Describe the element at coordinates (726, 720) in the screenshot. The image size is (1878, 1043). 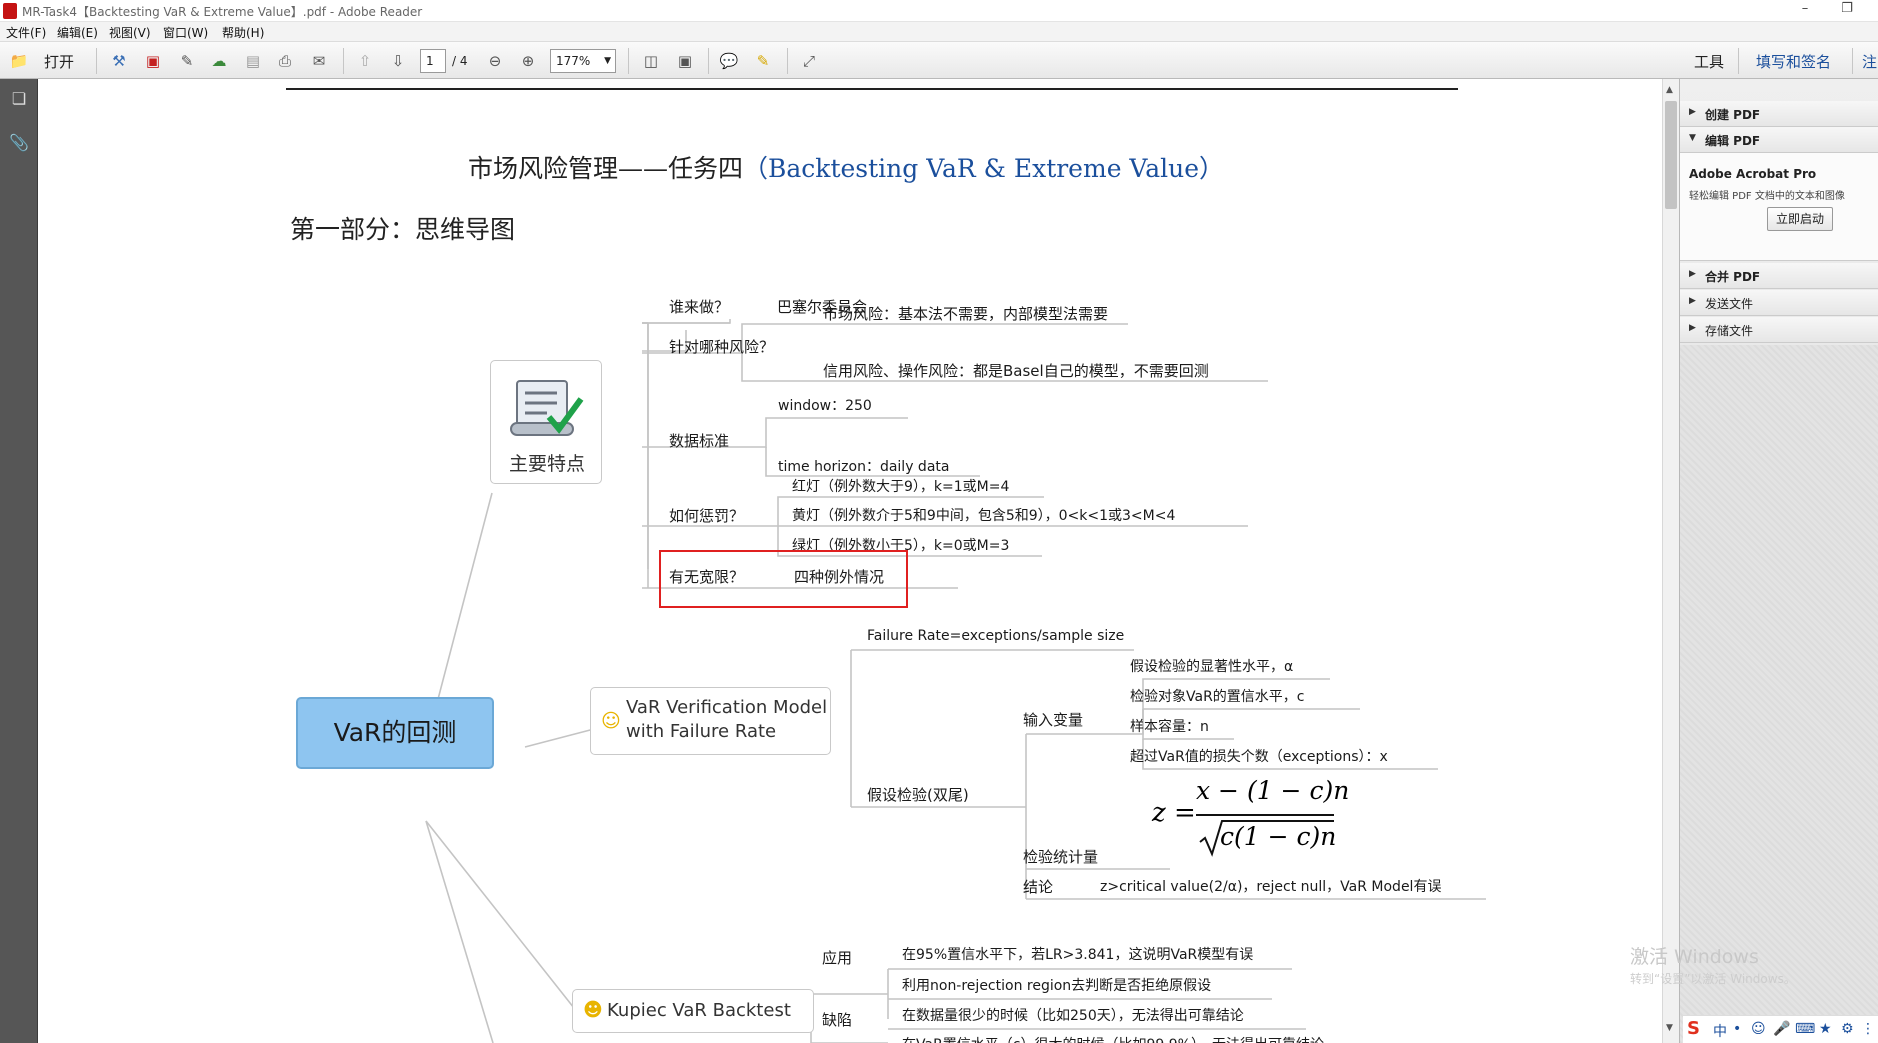
I see `failure-rate-label: VaR Verification Model with Failure Rate` at that location.